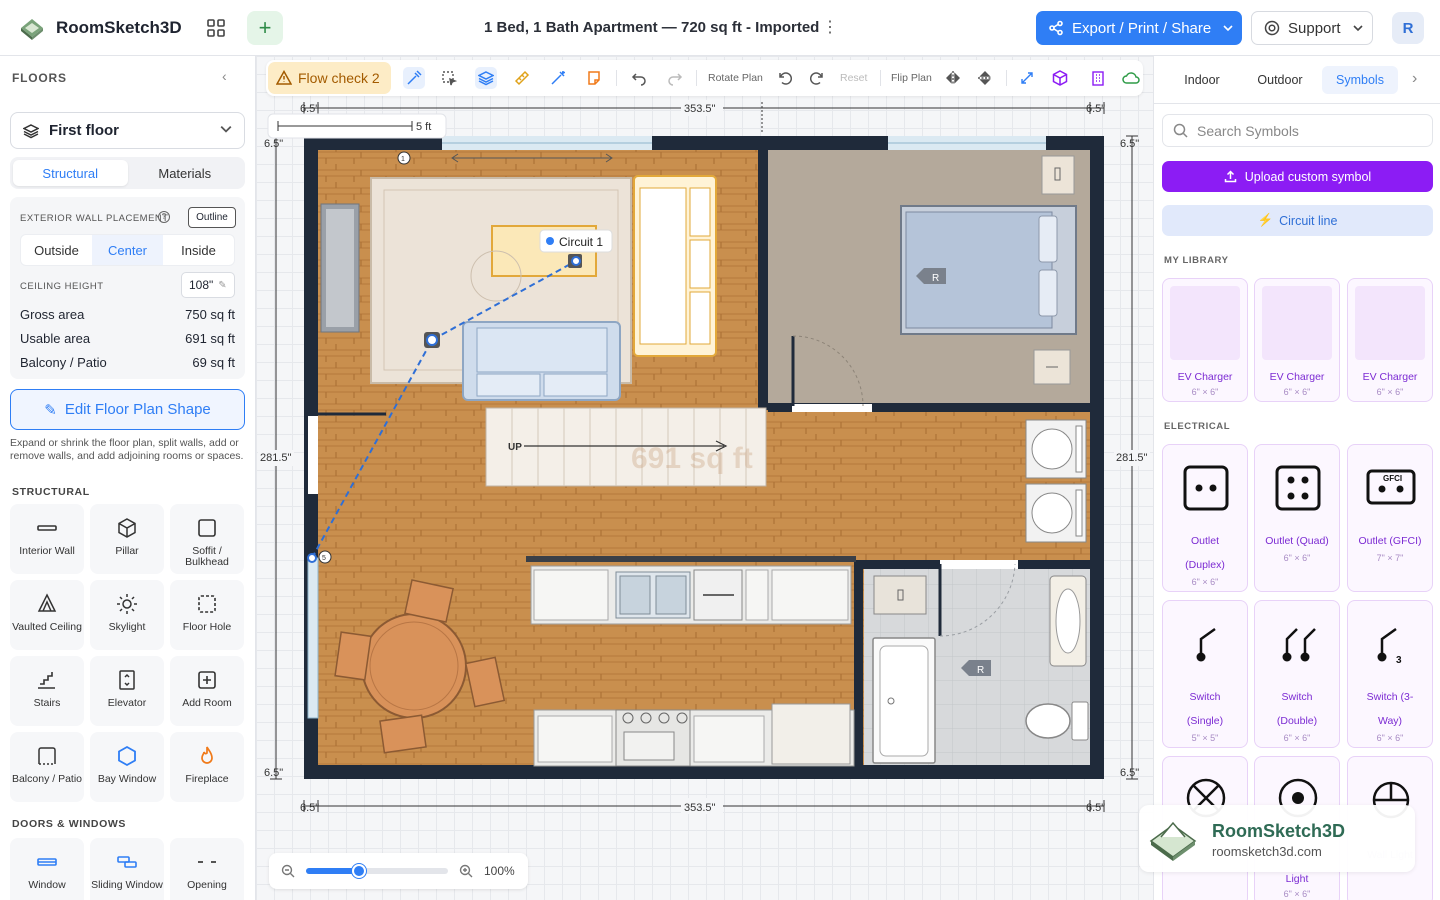 This screenshot has height=900, width=1440. What do you see at coordinates (1279, 831) in the screenshot?
I see `watermark-name: RoomSketch3D` at bounding box center [1279, 831].